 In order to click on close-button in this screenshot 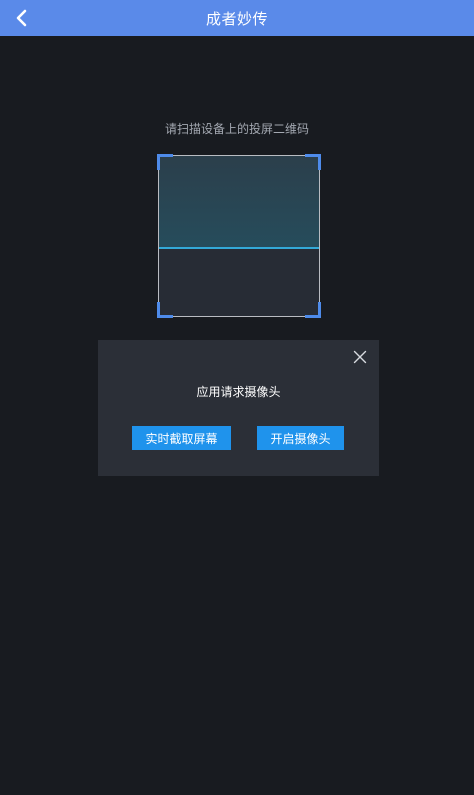, I will do `click(360, 357)`.